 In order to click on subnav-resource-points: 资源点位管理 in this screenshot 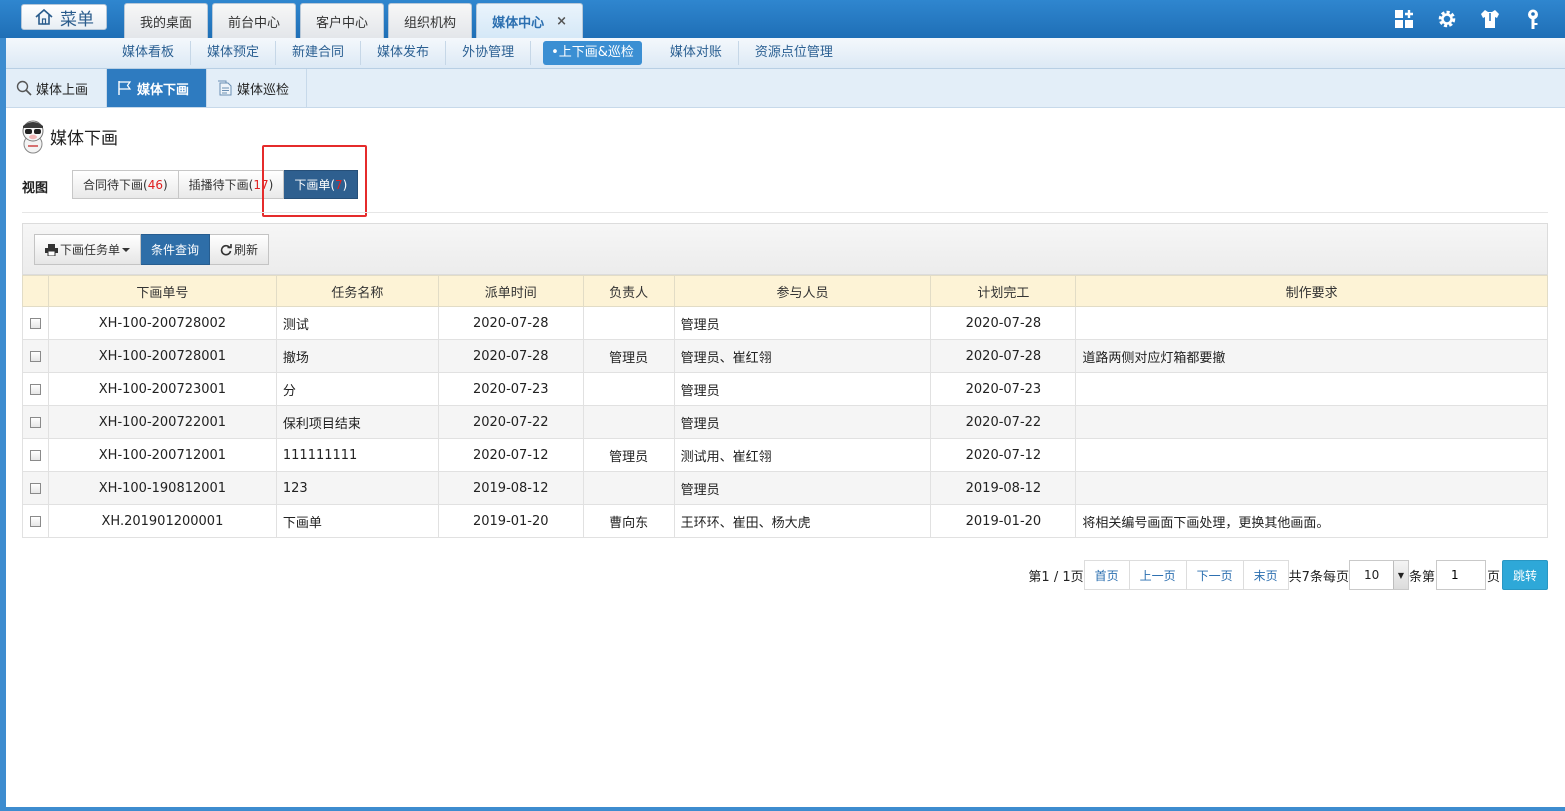, I will do `click(794, 53)`.